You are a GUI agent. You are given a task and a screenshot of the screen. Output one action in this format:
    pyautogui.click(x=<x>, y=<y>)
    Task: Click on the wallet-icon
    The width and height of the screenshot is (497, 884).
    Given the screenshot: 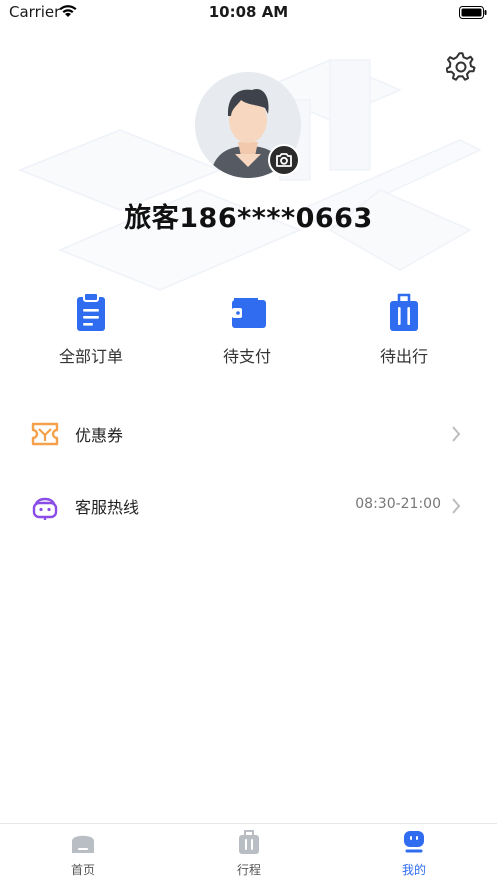 What is the action you would take?
    pyautogui.click(x=249, y=313)
    